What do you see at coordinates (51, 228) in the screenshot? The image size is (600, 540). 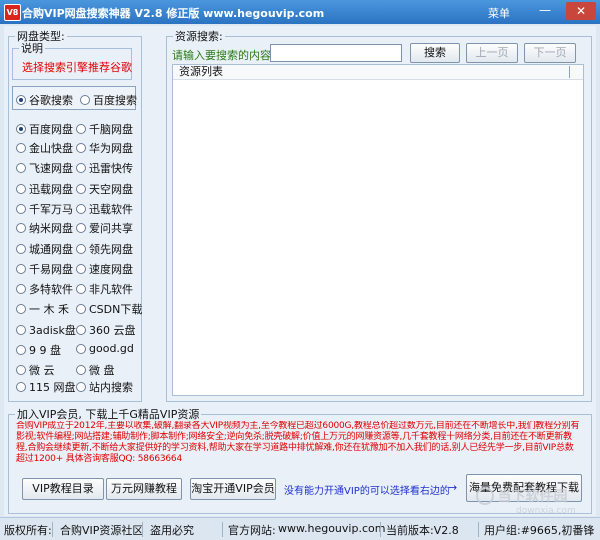 I see `disk-label: 纳米网盘` at bounding box center [51, 228].